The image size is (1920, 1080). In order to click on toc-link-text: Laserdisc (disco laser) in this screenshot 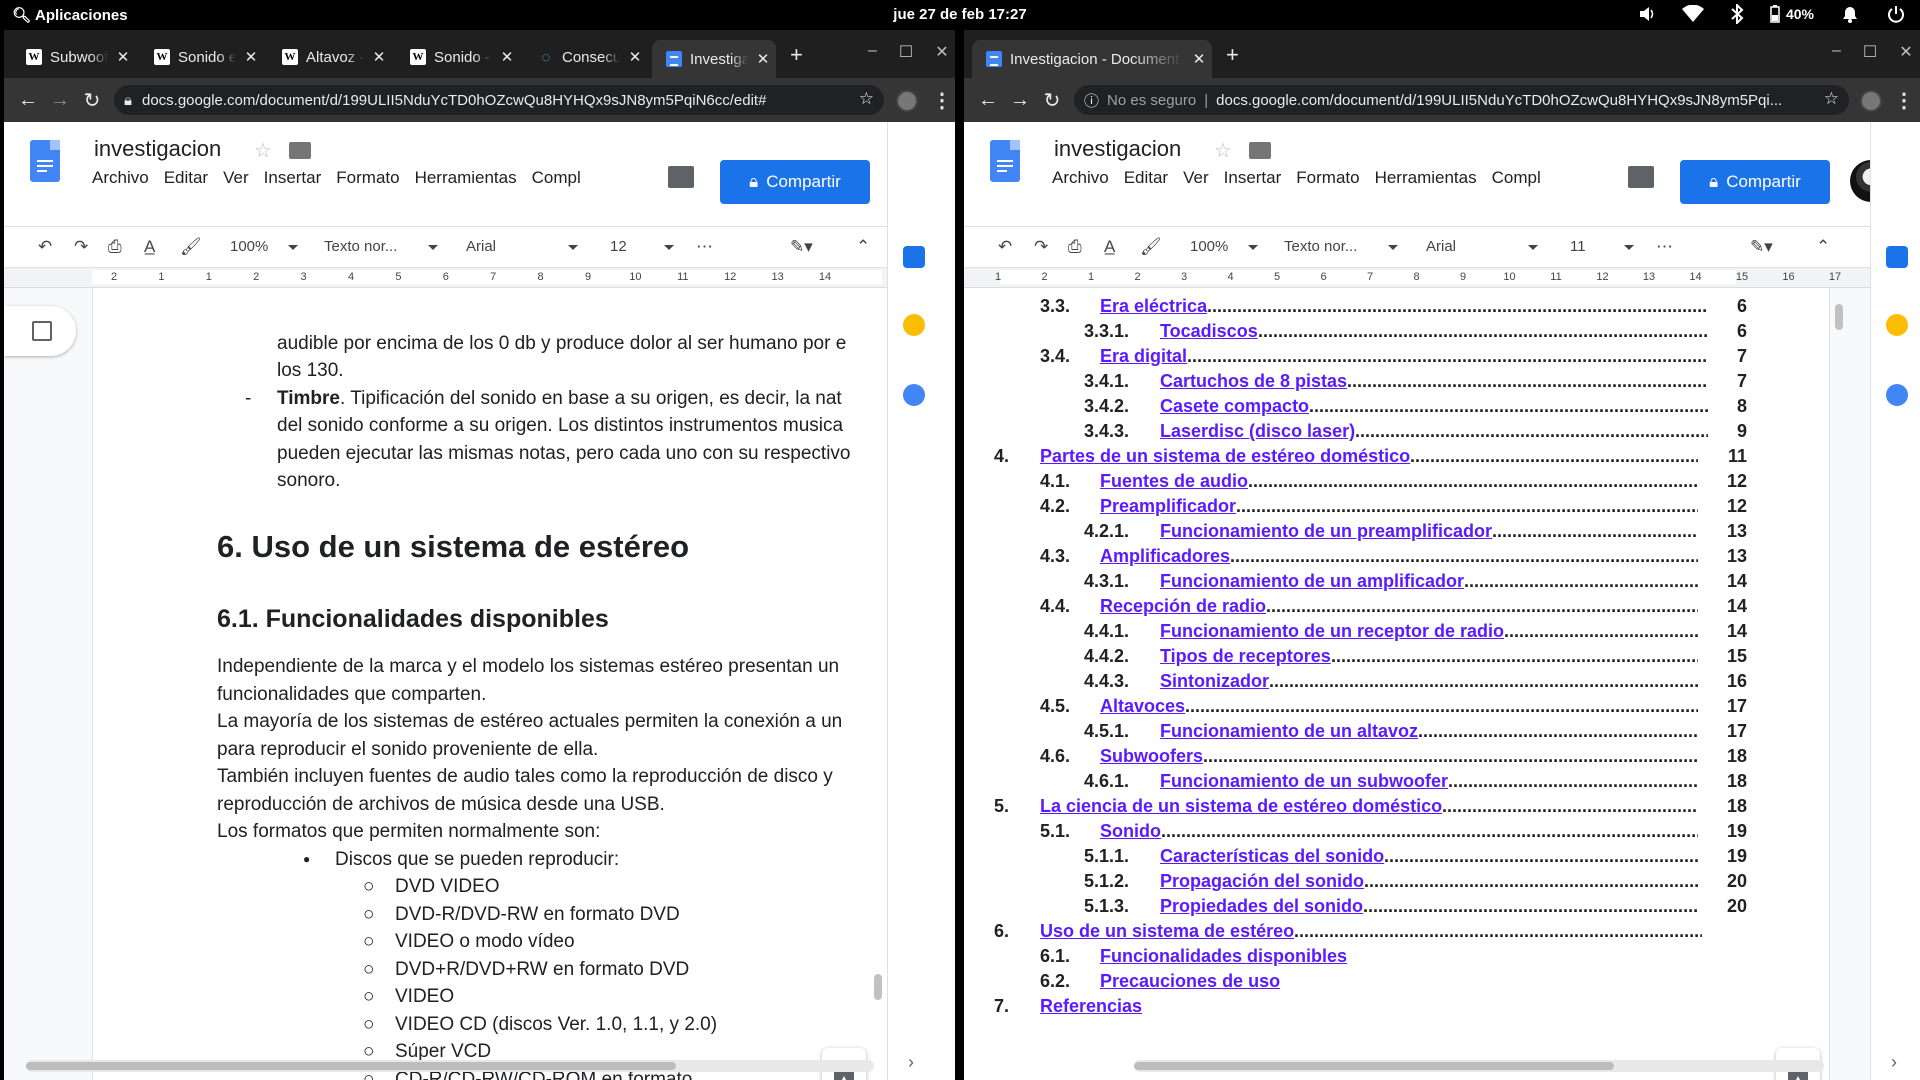, I will do `click(1257, 431)`.